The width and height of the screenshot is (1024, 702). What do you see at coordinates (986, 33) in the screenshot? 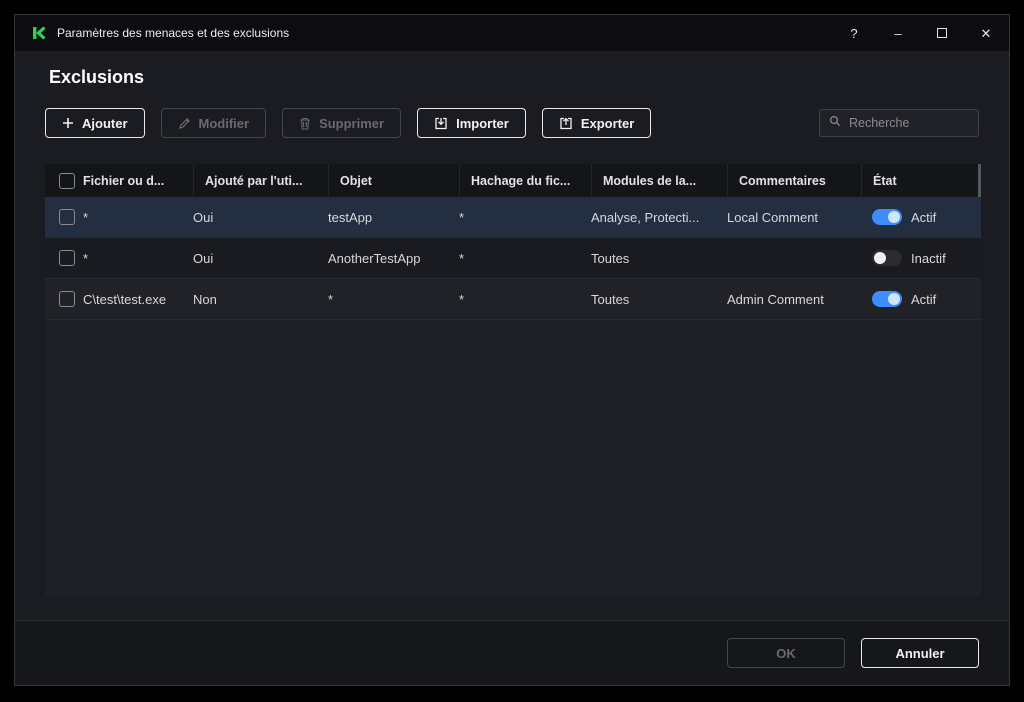
I see `close-button: ✕` at bounding box center [986, 33].